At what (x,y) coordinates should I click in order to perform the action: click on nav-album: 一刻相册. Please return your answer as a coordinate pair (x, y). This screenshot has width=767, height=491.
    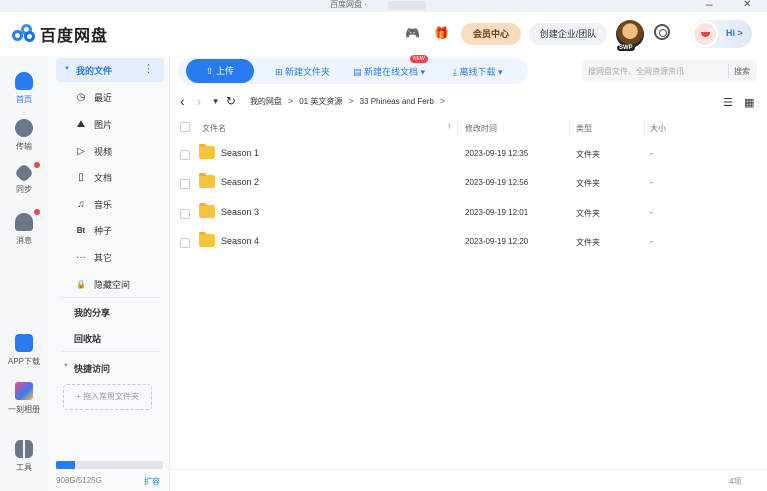
    Looking at the image, I should click on (24, 398).